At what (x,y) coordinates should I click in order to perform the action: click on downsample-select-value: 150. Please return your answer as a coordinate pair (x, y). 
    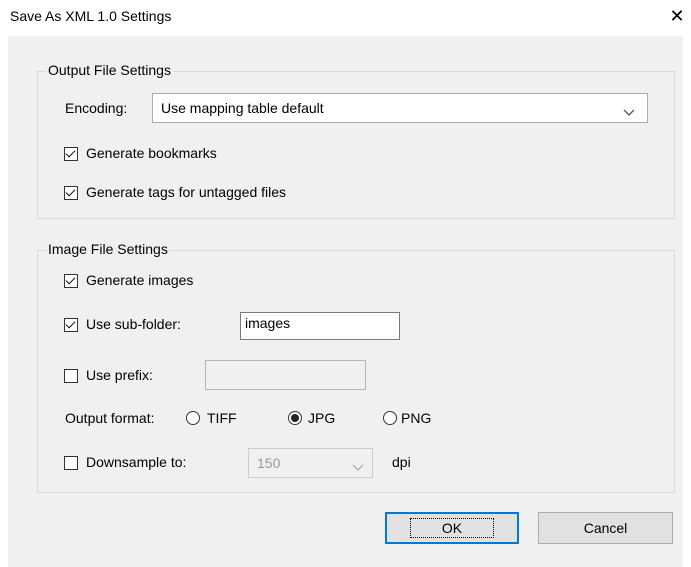
    Looking at the image, I should click on (269, 463).